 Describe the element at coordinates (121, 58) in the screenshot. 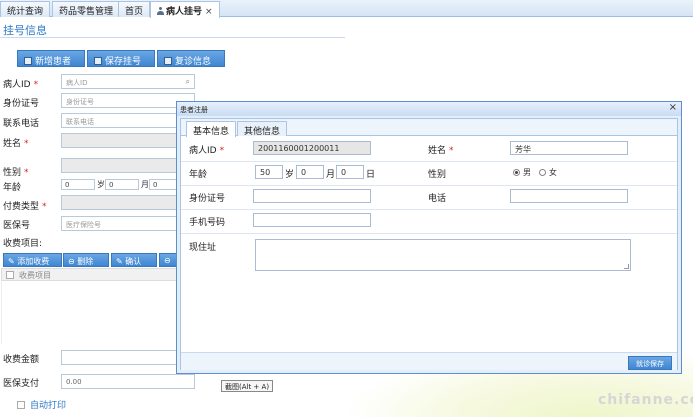

I see `save-registration-button: 保存挂号` at that location.